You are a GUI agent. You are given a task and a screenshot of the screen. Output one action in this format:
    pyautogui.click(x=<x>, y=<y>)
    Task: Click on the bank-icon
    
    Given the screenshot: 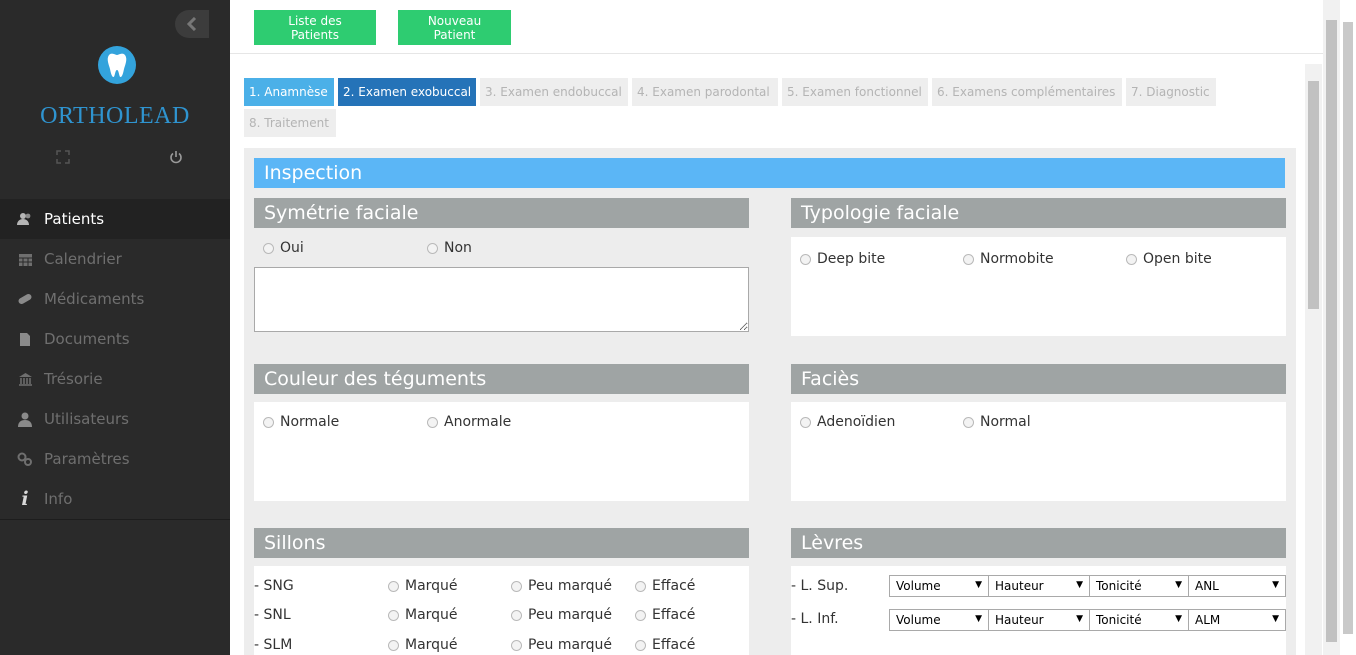 What is the action you would take?
    pyautogui.click(x=25, y=379)
    